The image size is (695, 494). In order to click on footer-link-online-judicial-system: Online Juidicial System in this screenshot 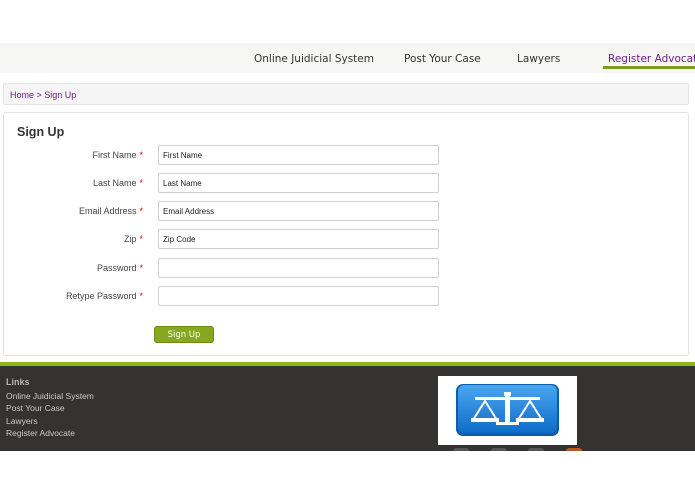, I will do `click(50, 396)`.